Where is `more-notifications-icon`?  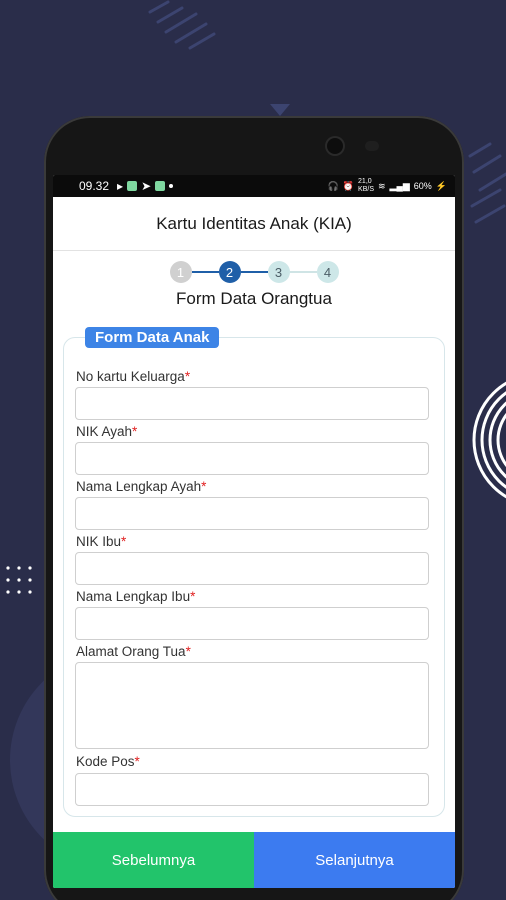
more-notifications-icon is located at coordinates (171, 186).